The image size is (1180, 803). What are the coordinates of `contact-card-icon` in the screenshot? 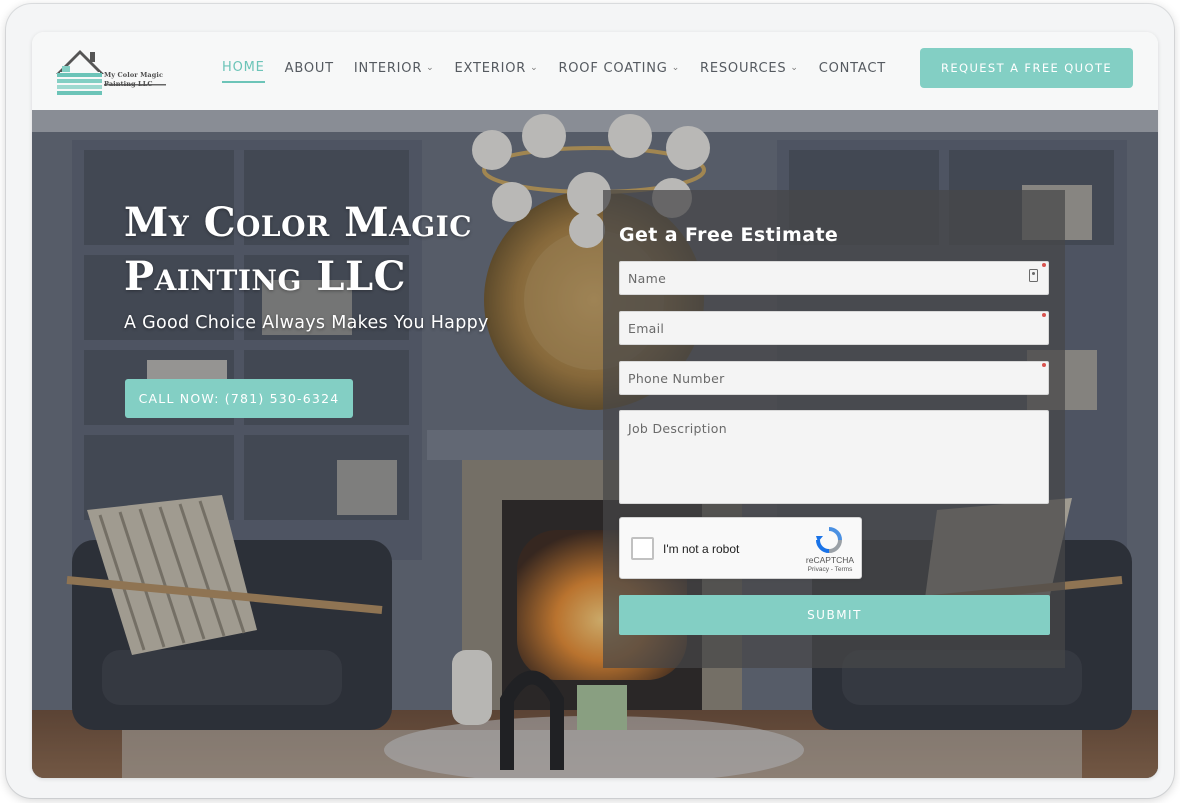 It's located at (1033, 275).